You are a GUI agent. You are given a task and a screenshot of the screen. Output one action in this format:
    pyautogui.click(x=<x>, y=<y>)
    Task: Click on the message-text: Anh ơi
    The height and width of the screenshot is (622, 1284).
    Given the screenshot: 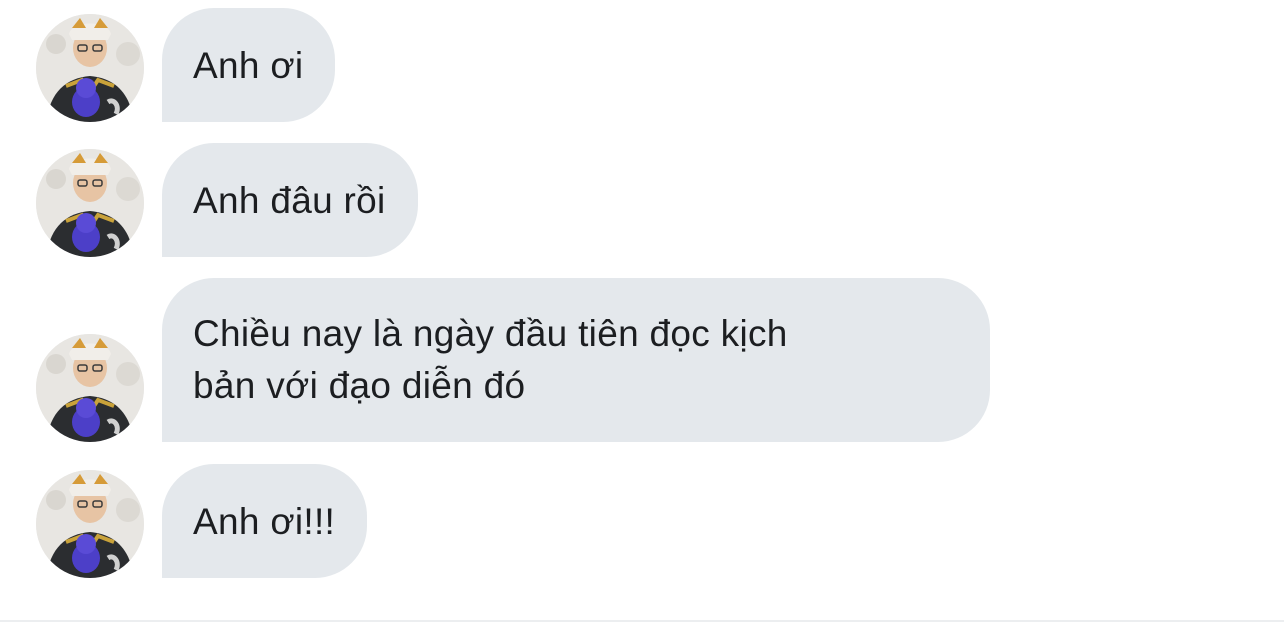 What is the action you would take?
    pyautogui.click(x=248, y=65)
    